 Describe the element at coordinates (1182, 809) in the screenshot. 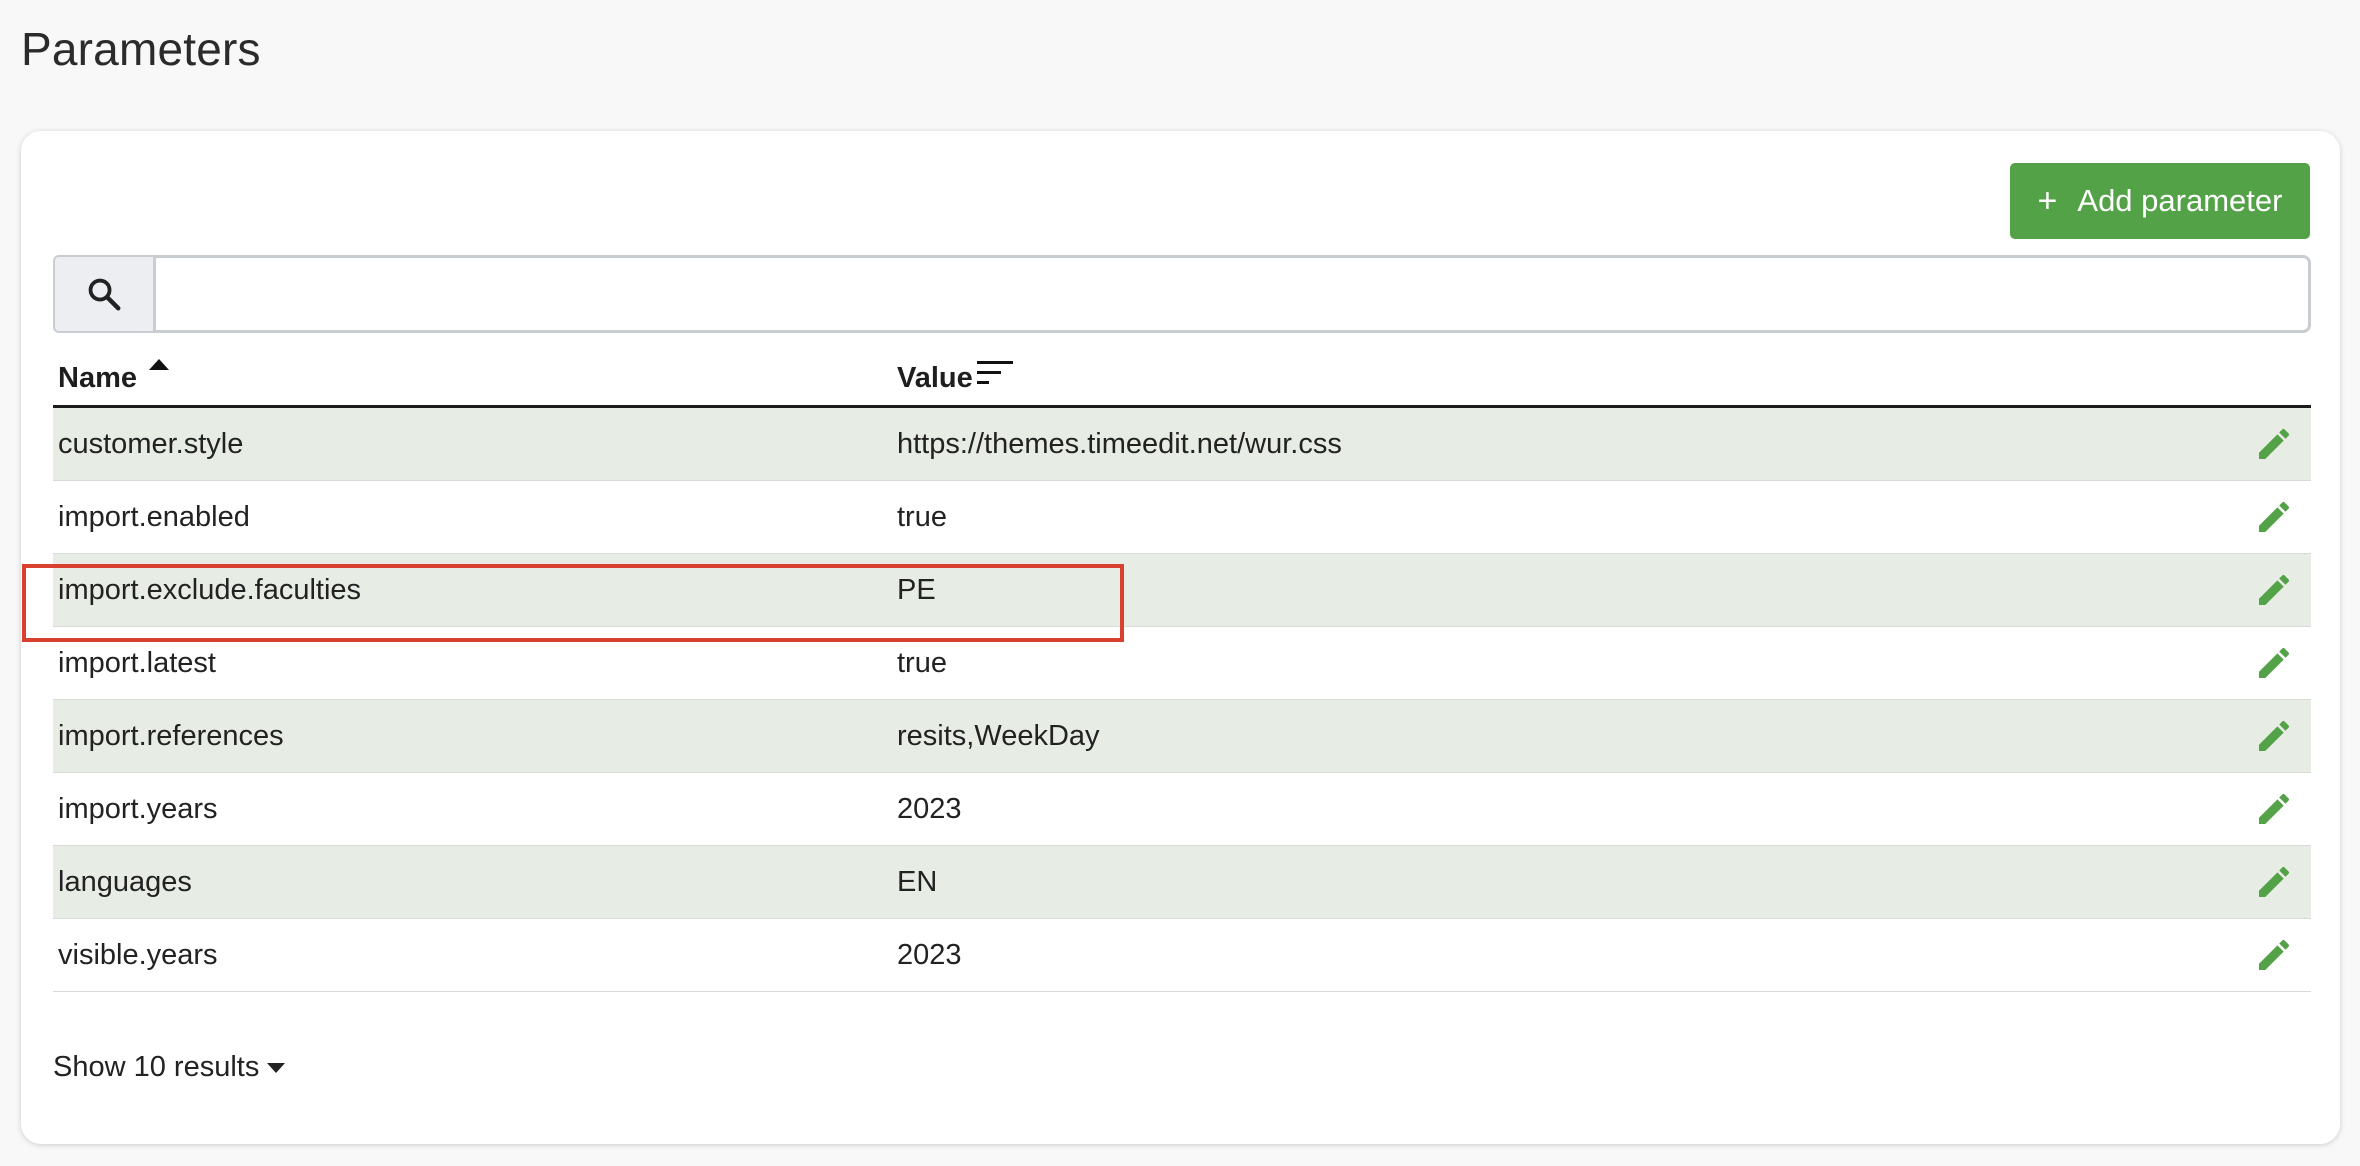

I see `table-row: import.years 2023` at that location.